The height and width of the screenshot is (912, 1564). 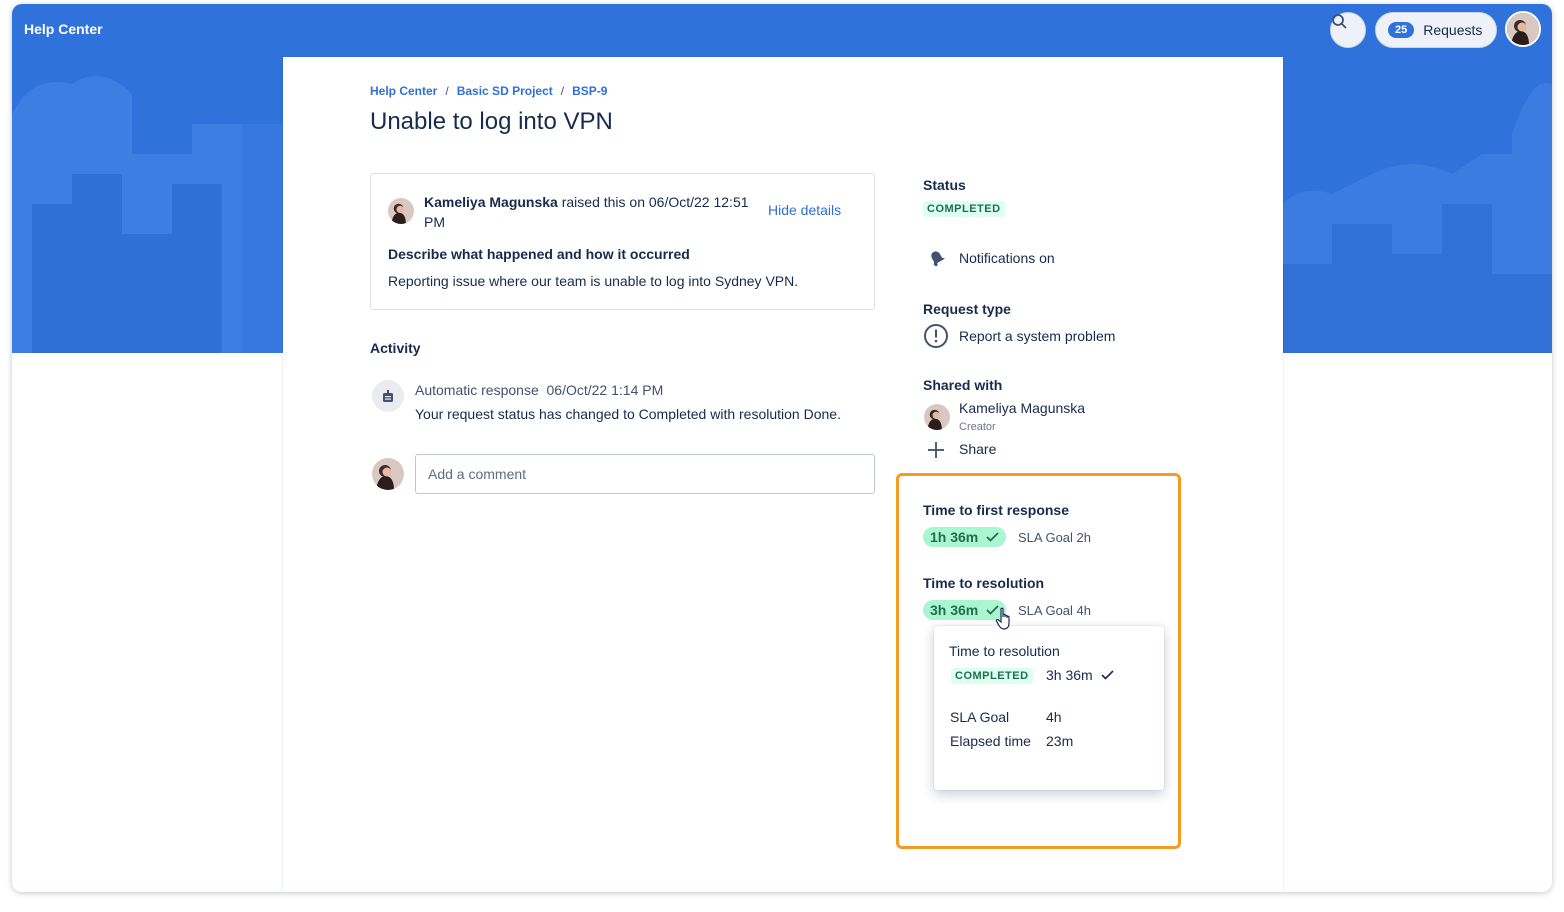 What do you see at coordinates (477, 390) in the screenshot?
I see `auto-response-label: Automatic response` at bounding box center [477, 390].